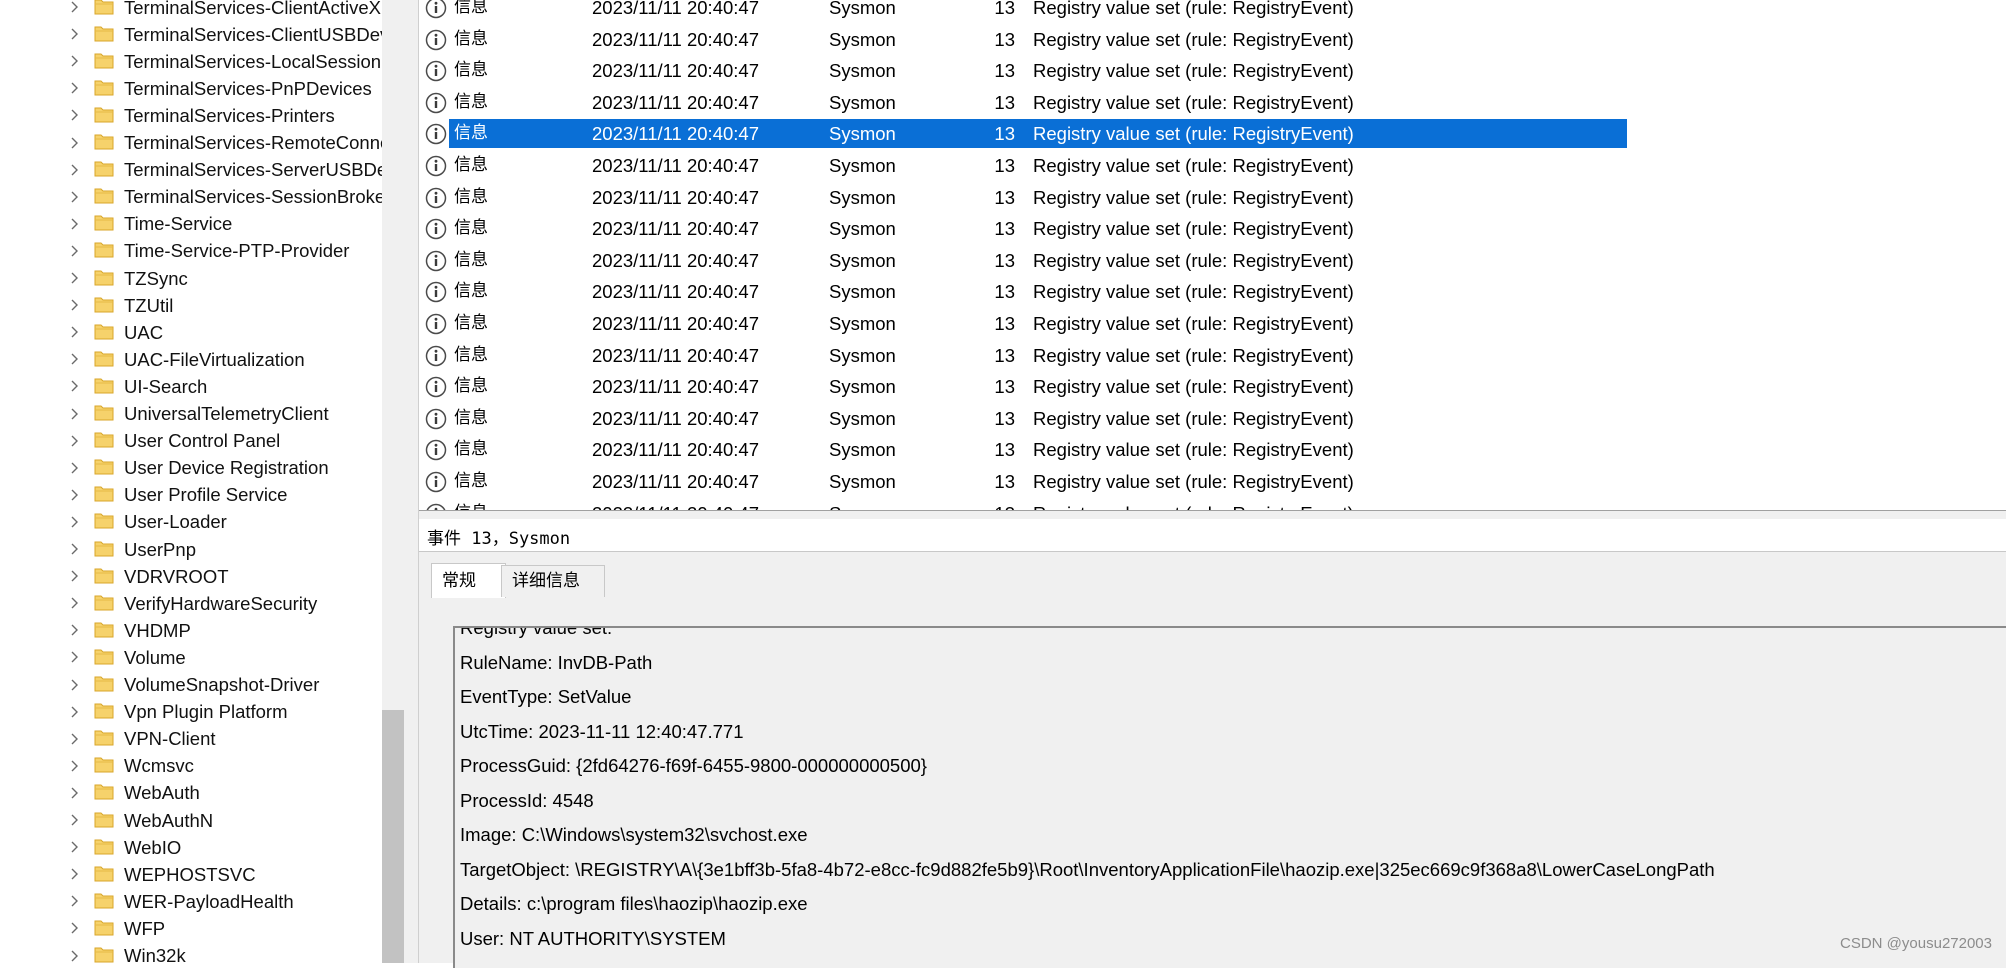 Image resolution: width=2006 pixels, height=968 pixels. Describe the element at coordinates (1193, 387) in the screenshot. I see `event-category: Registry value set (rule: RegistryEvent)` at that location.